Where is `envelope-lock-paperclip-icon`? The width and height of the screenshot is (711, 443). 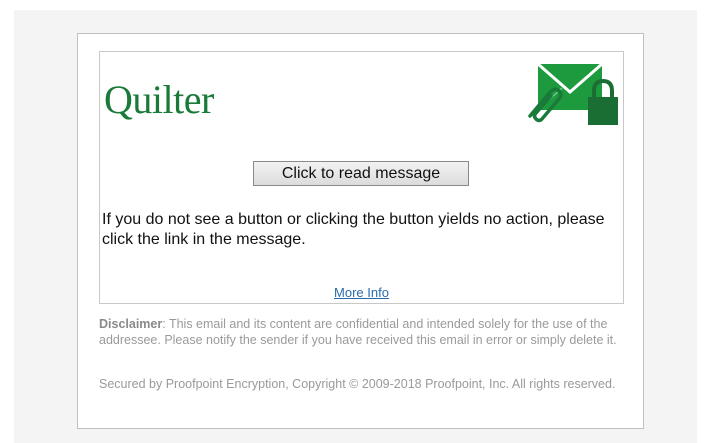 envelope-lock-paperclip-icon is located at coordinates (573, 93).